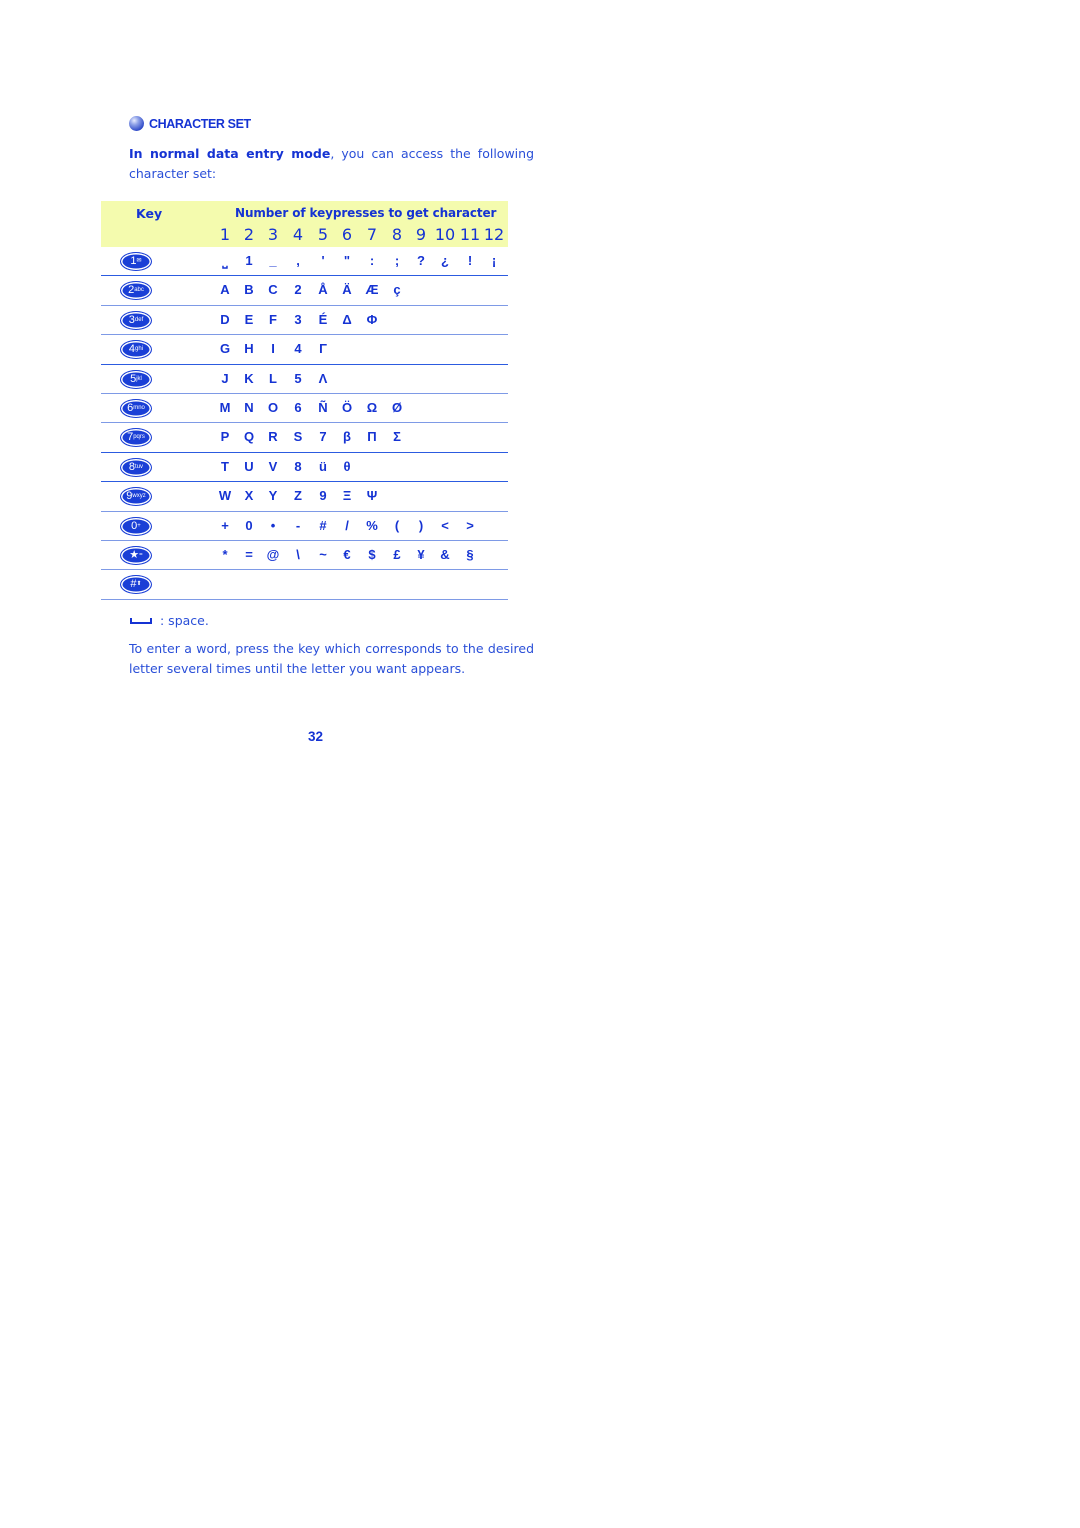  I want to click on table-row: #⬆, so click(304, 585).